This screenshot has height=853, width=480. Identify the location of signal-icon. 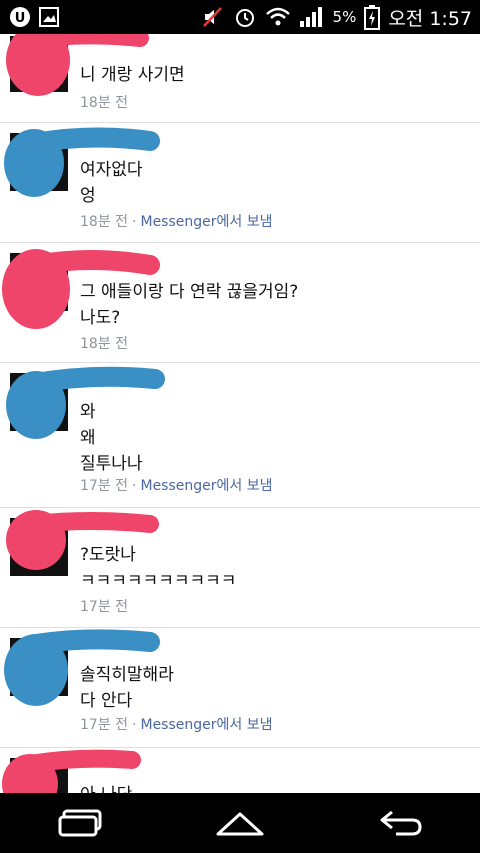
(312, 17).